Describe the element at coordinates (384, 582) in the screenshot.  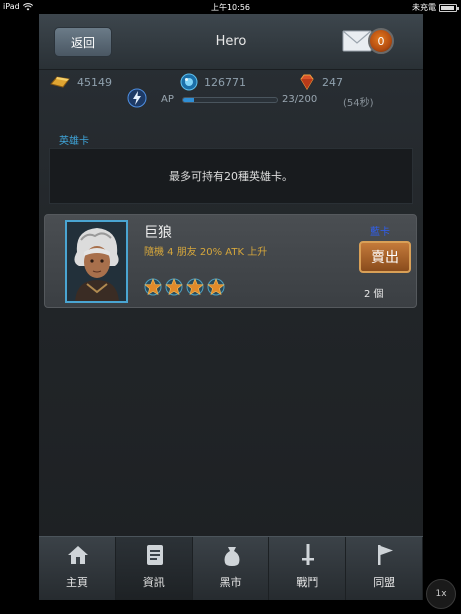
I see `tab-alliance-label: 同盟` at that location.